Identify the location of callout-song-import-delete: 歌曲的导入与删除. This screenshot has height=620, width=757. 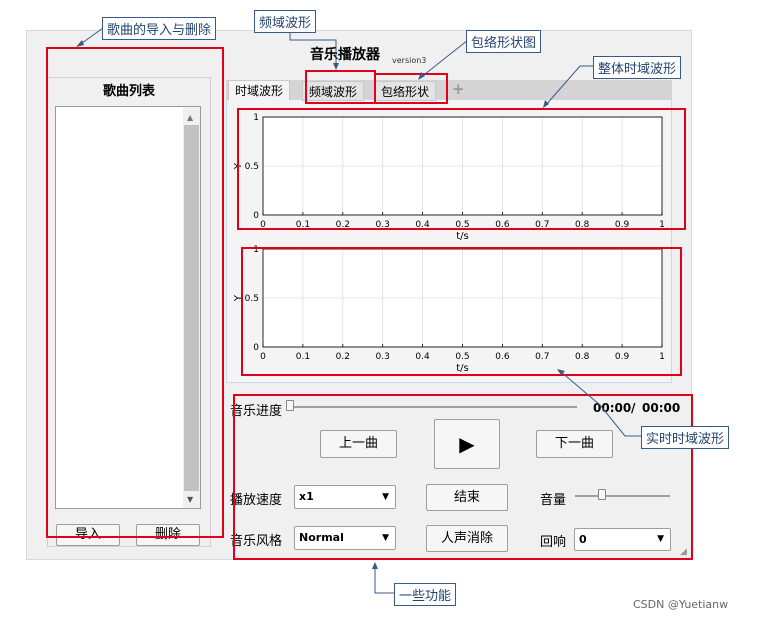
(159, 28).